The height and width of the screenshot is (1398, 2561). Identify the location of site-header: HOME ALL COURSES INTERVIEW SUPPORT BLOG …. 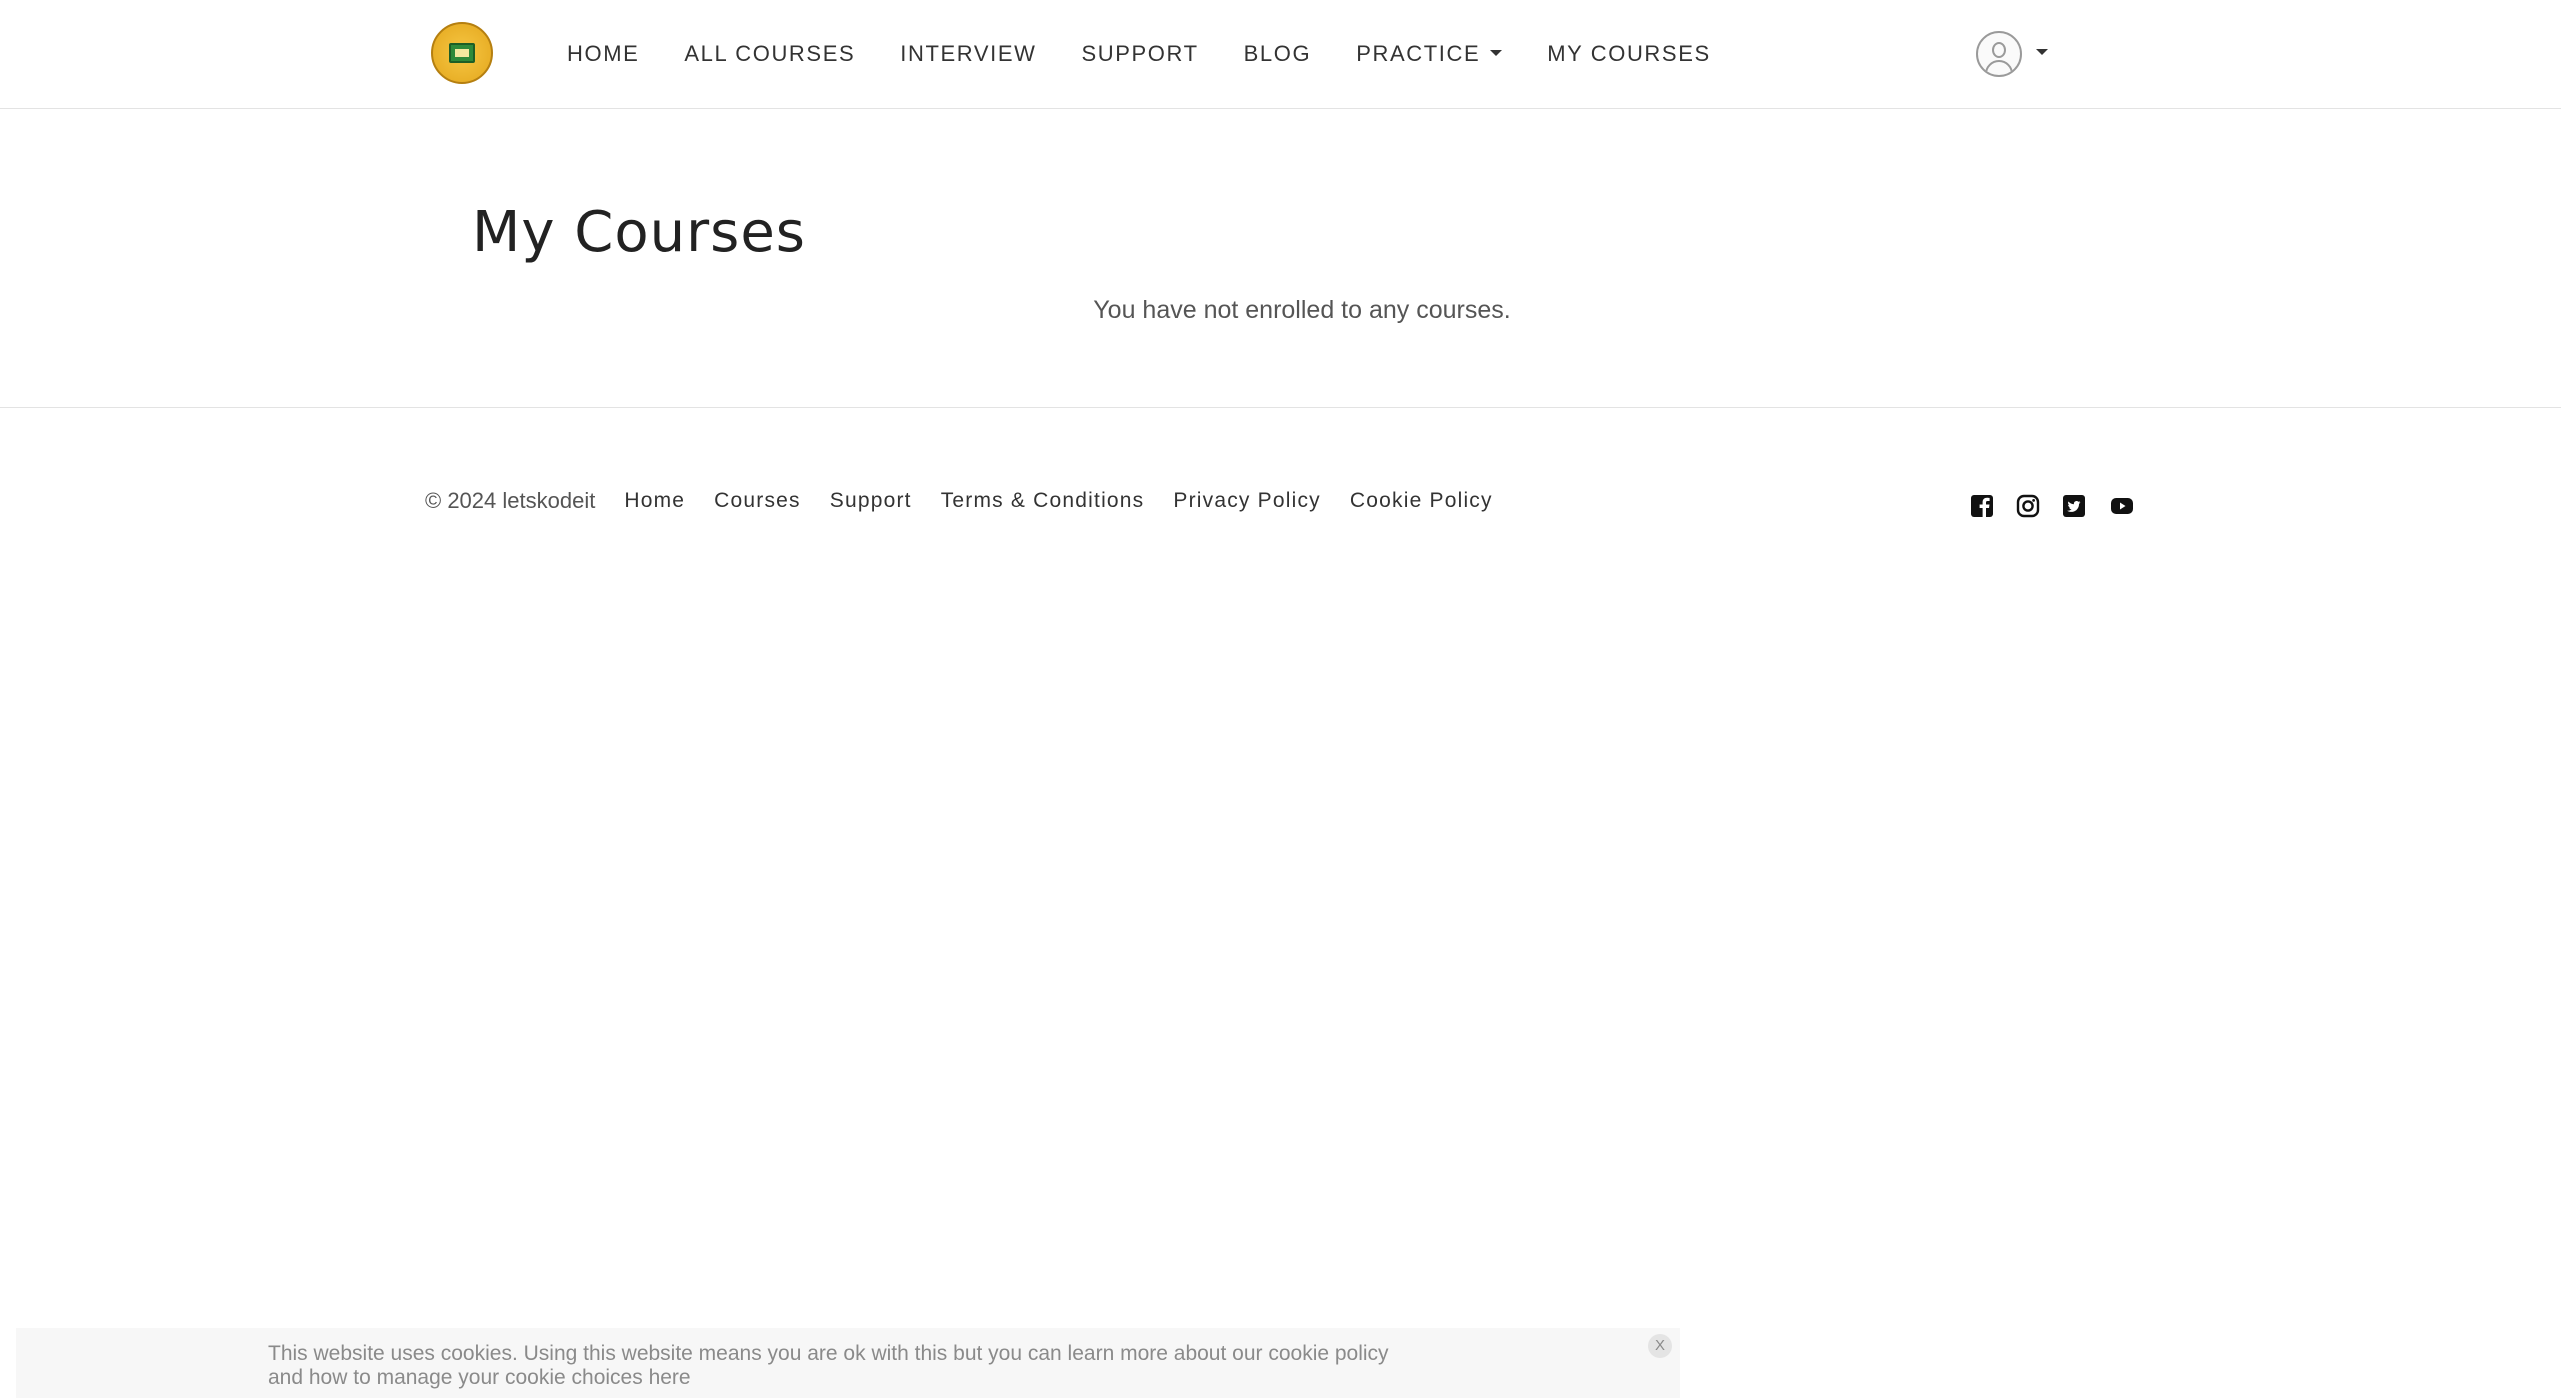
(1280, 54).